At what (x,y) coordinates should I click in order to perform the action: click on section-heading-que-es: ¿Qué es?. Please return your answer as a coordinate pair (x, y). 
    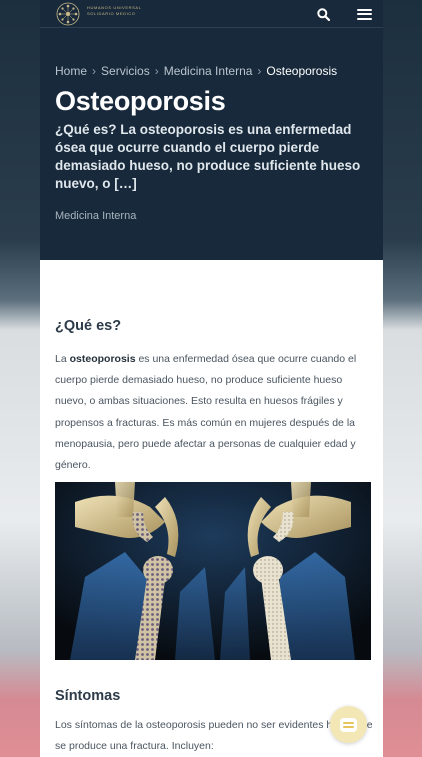
    Looking at the image, I should click on (88, 326).